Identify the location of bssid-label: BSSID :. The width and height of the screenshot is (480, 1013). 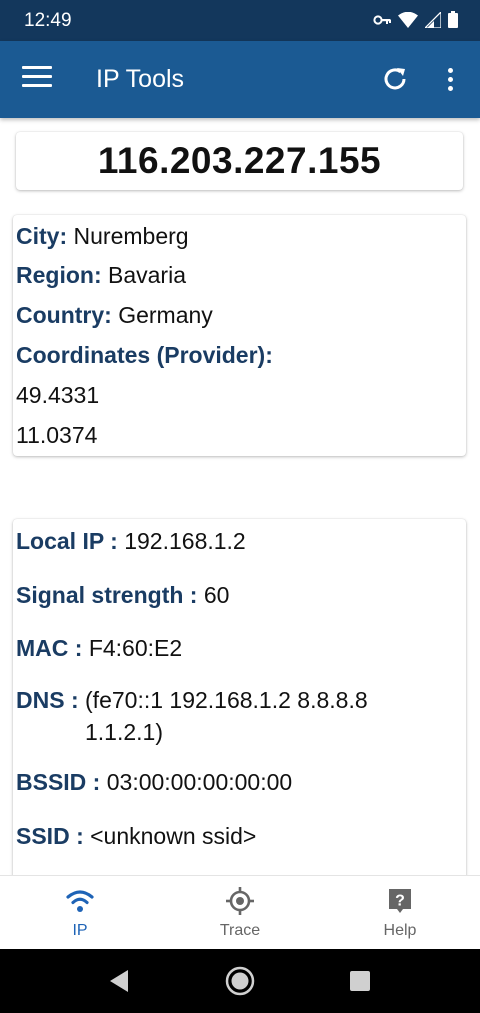
(58, 782).